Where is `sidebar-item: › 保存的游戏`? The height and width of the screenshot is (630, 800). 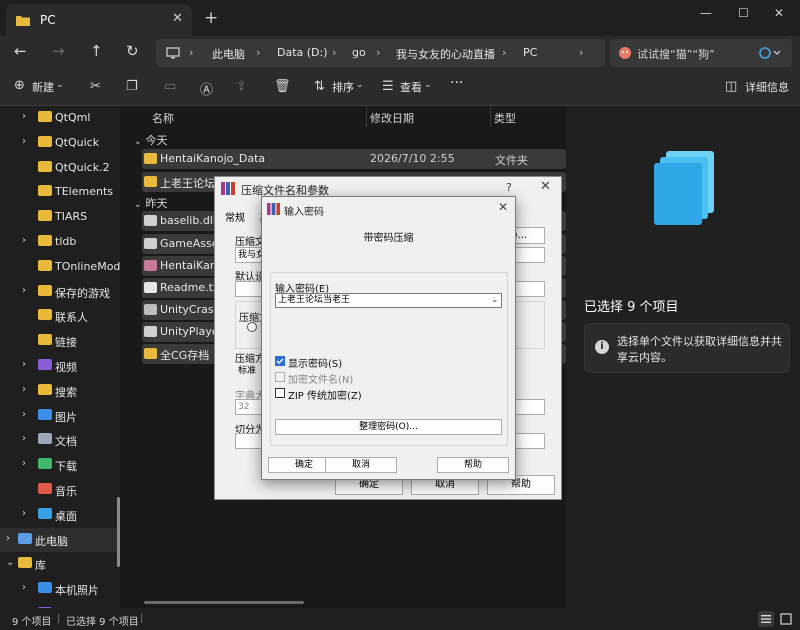
sidebar-item: › 保存的游戏 is located at coordinates (60, 292).